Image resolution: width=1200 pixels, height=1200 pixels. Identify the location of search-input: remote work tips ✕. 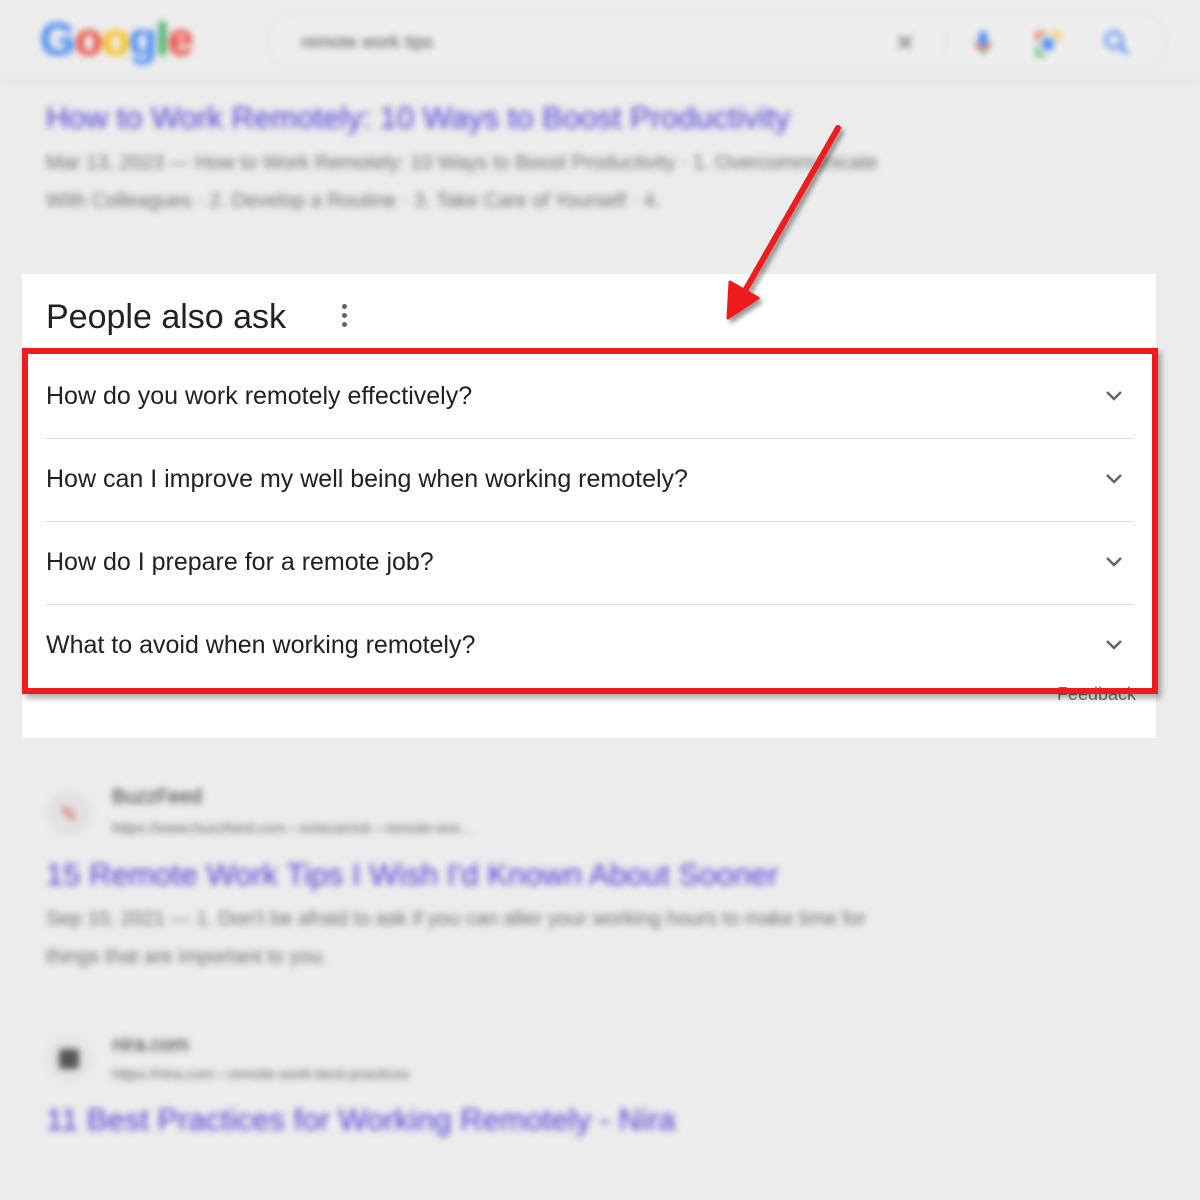
(717, 42).